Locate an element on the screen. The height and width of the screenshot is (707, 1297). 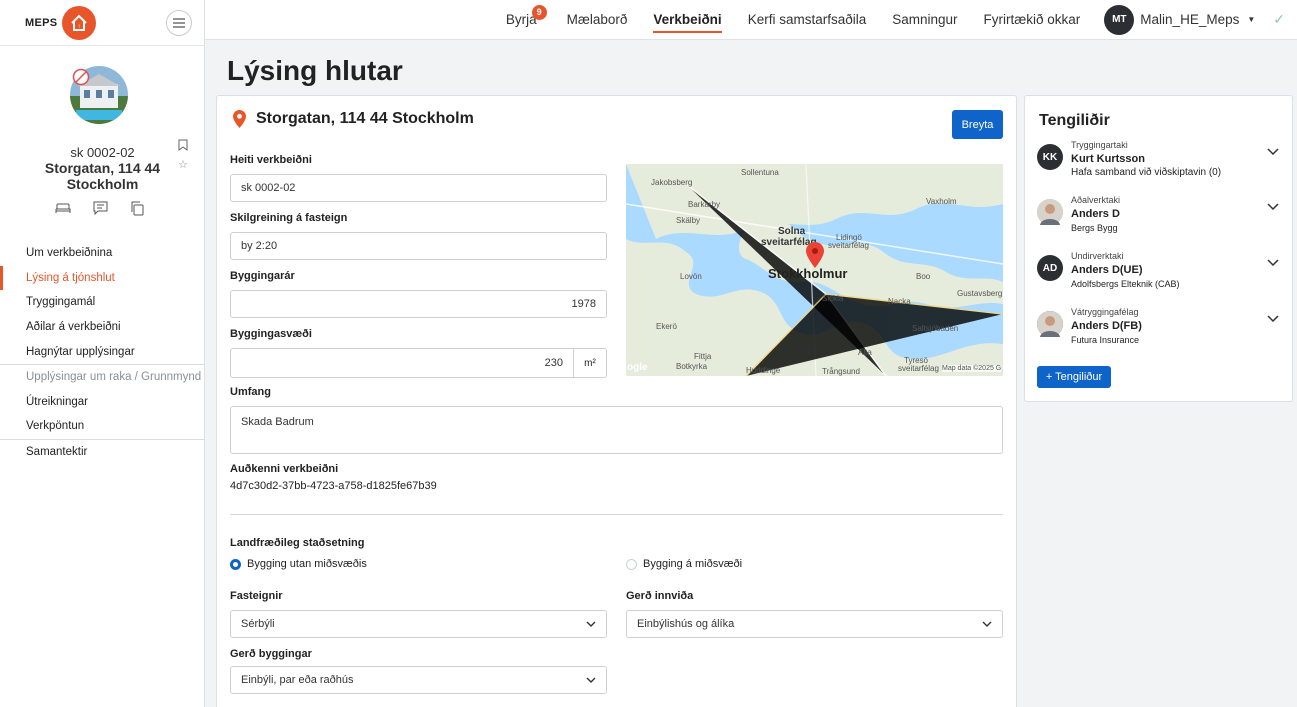
map-label: sveitarfélag is located at coordinates (848, 245).